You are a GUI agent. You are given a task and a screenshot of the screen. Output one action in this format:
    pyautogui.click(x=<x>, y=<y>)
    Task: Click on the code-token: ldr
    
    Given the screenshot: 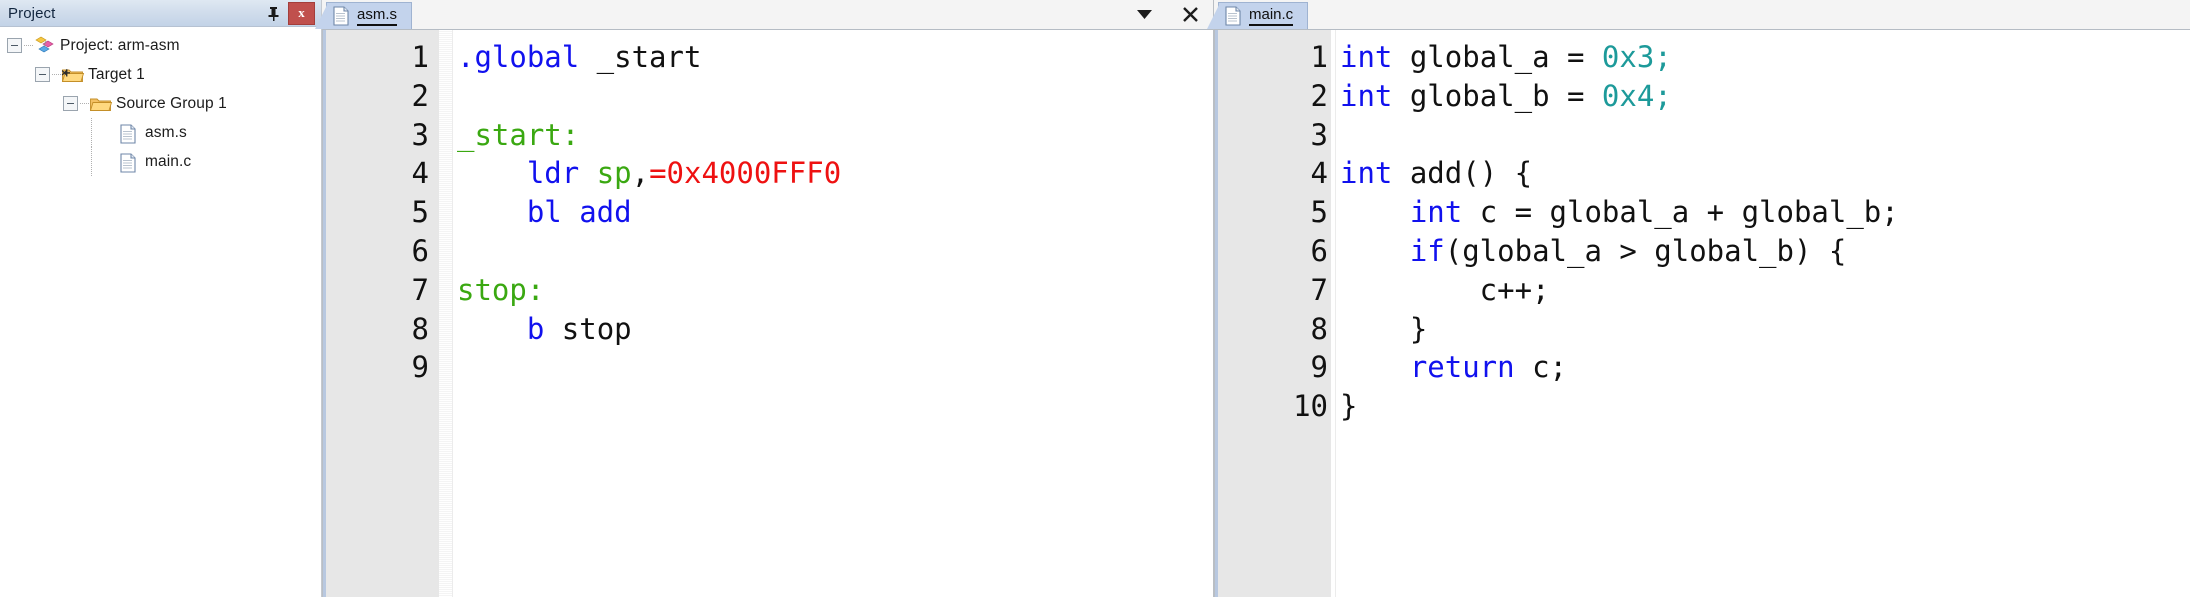 What is the action you would take?
    pyautogui.click(x=553, y=173)
    